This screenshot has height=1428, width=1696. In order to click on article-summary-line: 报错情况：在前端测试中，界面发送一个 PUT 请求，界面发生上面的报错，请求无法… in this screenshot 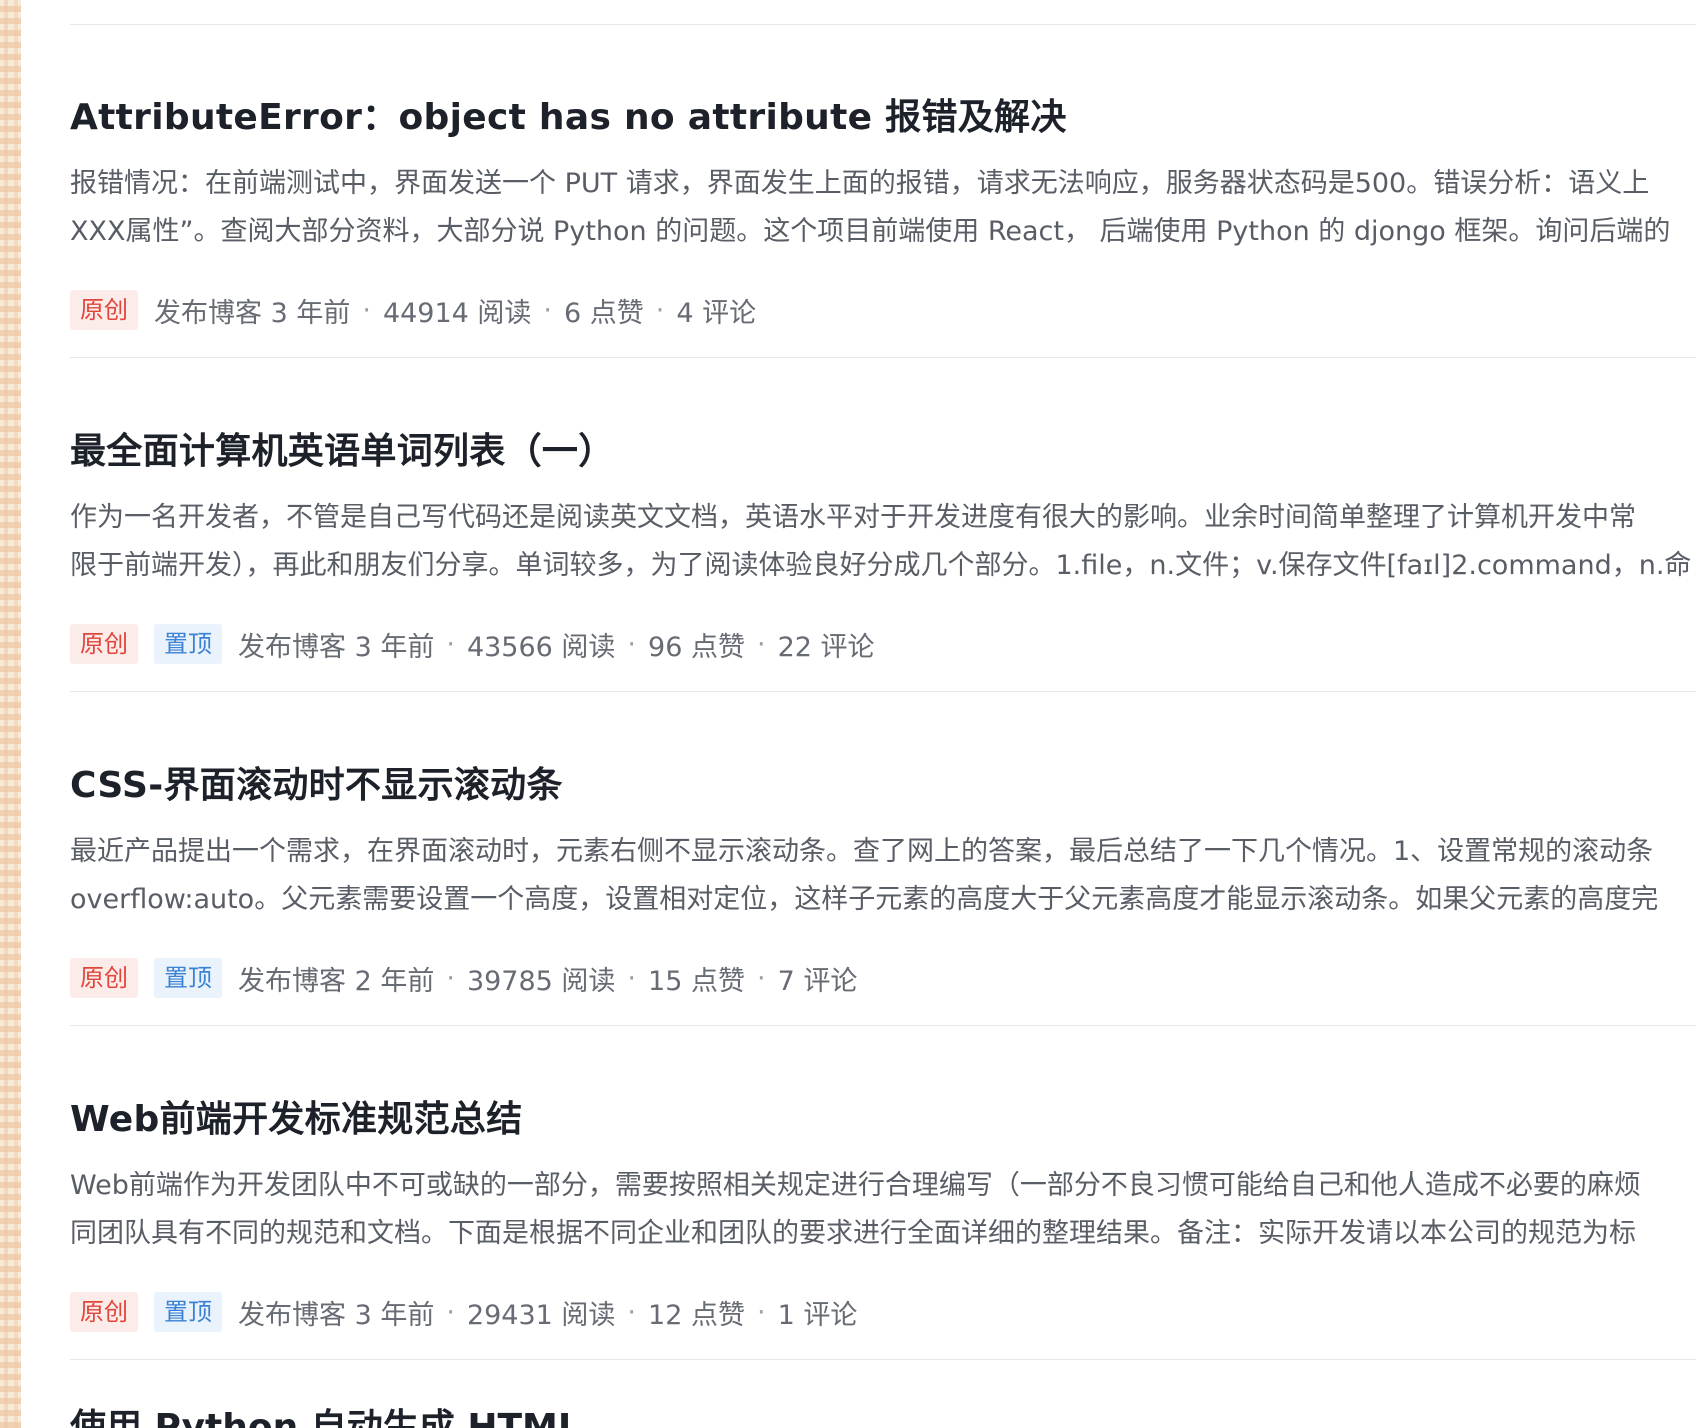, I will do `click(860, 183)`.